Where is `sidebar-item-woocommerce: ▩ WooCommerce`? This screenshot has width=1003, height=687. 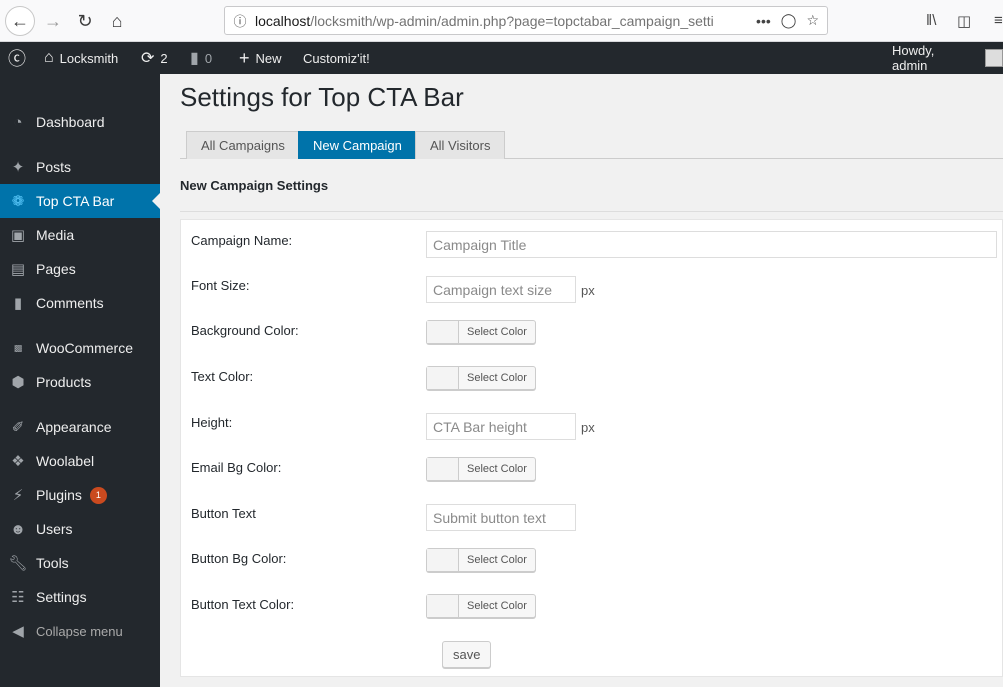
sidebar-item-woocommerce: ▩ WooCommerce is located at coordinates (80, 348).